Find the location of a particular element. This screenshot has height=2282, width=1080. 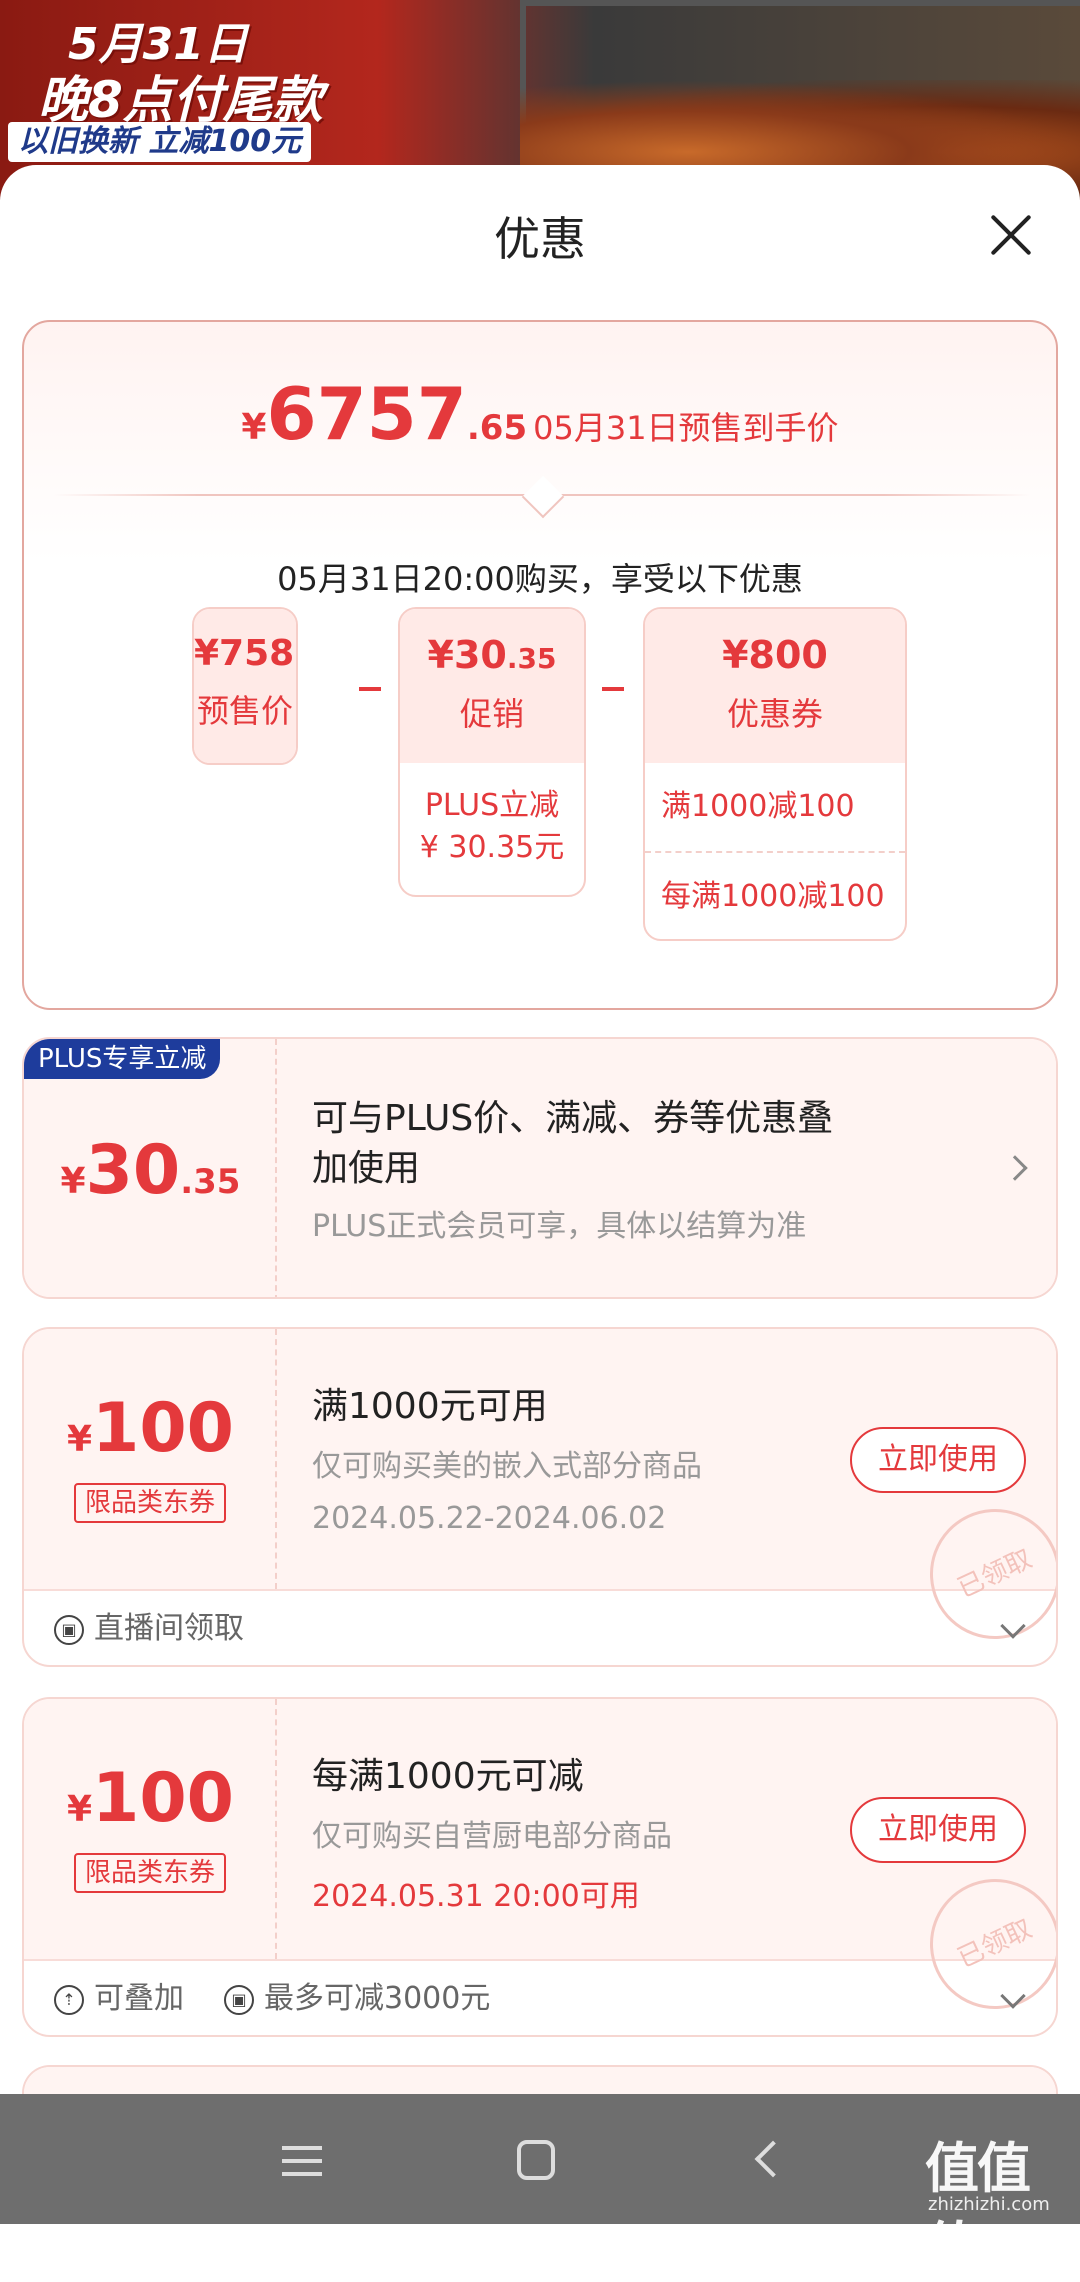

buy-note: 05月31日20:00购买，享受以下优惠 is located at coordinates (540, 579).